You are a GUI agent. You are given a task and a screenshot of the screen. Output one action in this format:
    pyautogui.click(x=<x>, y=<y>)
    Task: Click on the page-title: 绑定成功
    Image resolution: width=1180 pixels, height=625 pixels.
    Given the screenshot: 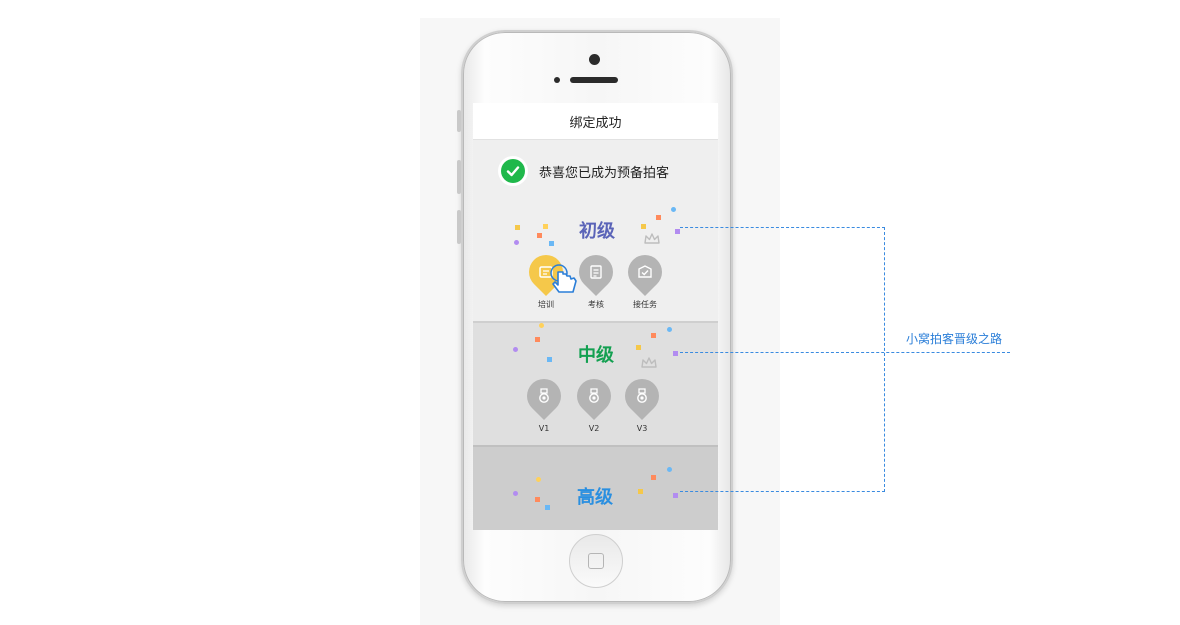 What is the action you would take?
    pyautogui.click(x=595, y=123)
    